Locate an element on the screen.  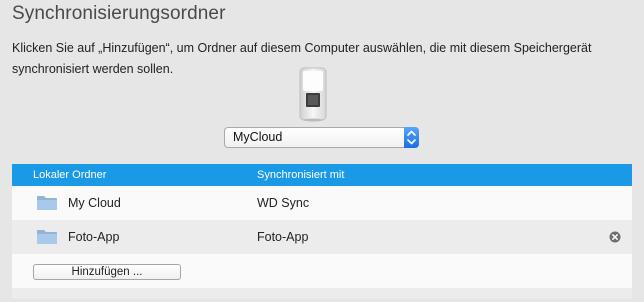
column-header-synced-with: Synchronisiert mit is located at coordinates (300, 175).